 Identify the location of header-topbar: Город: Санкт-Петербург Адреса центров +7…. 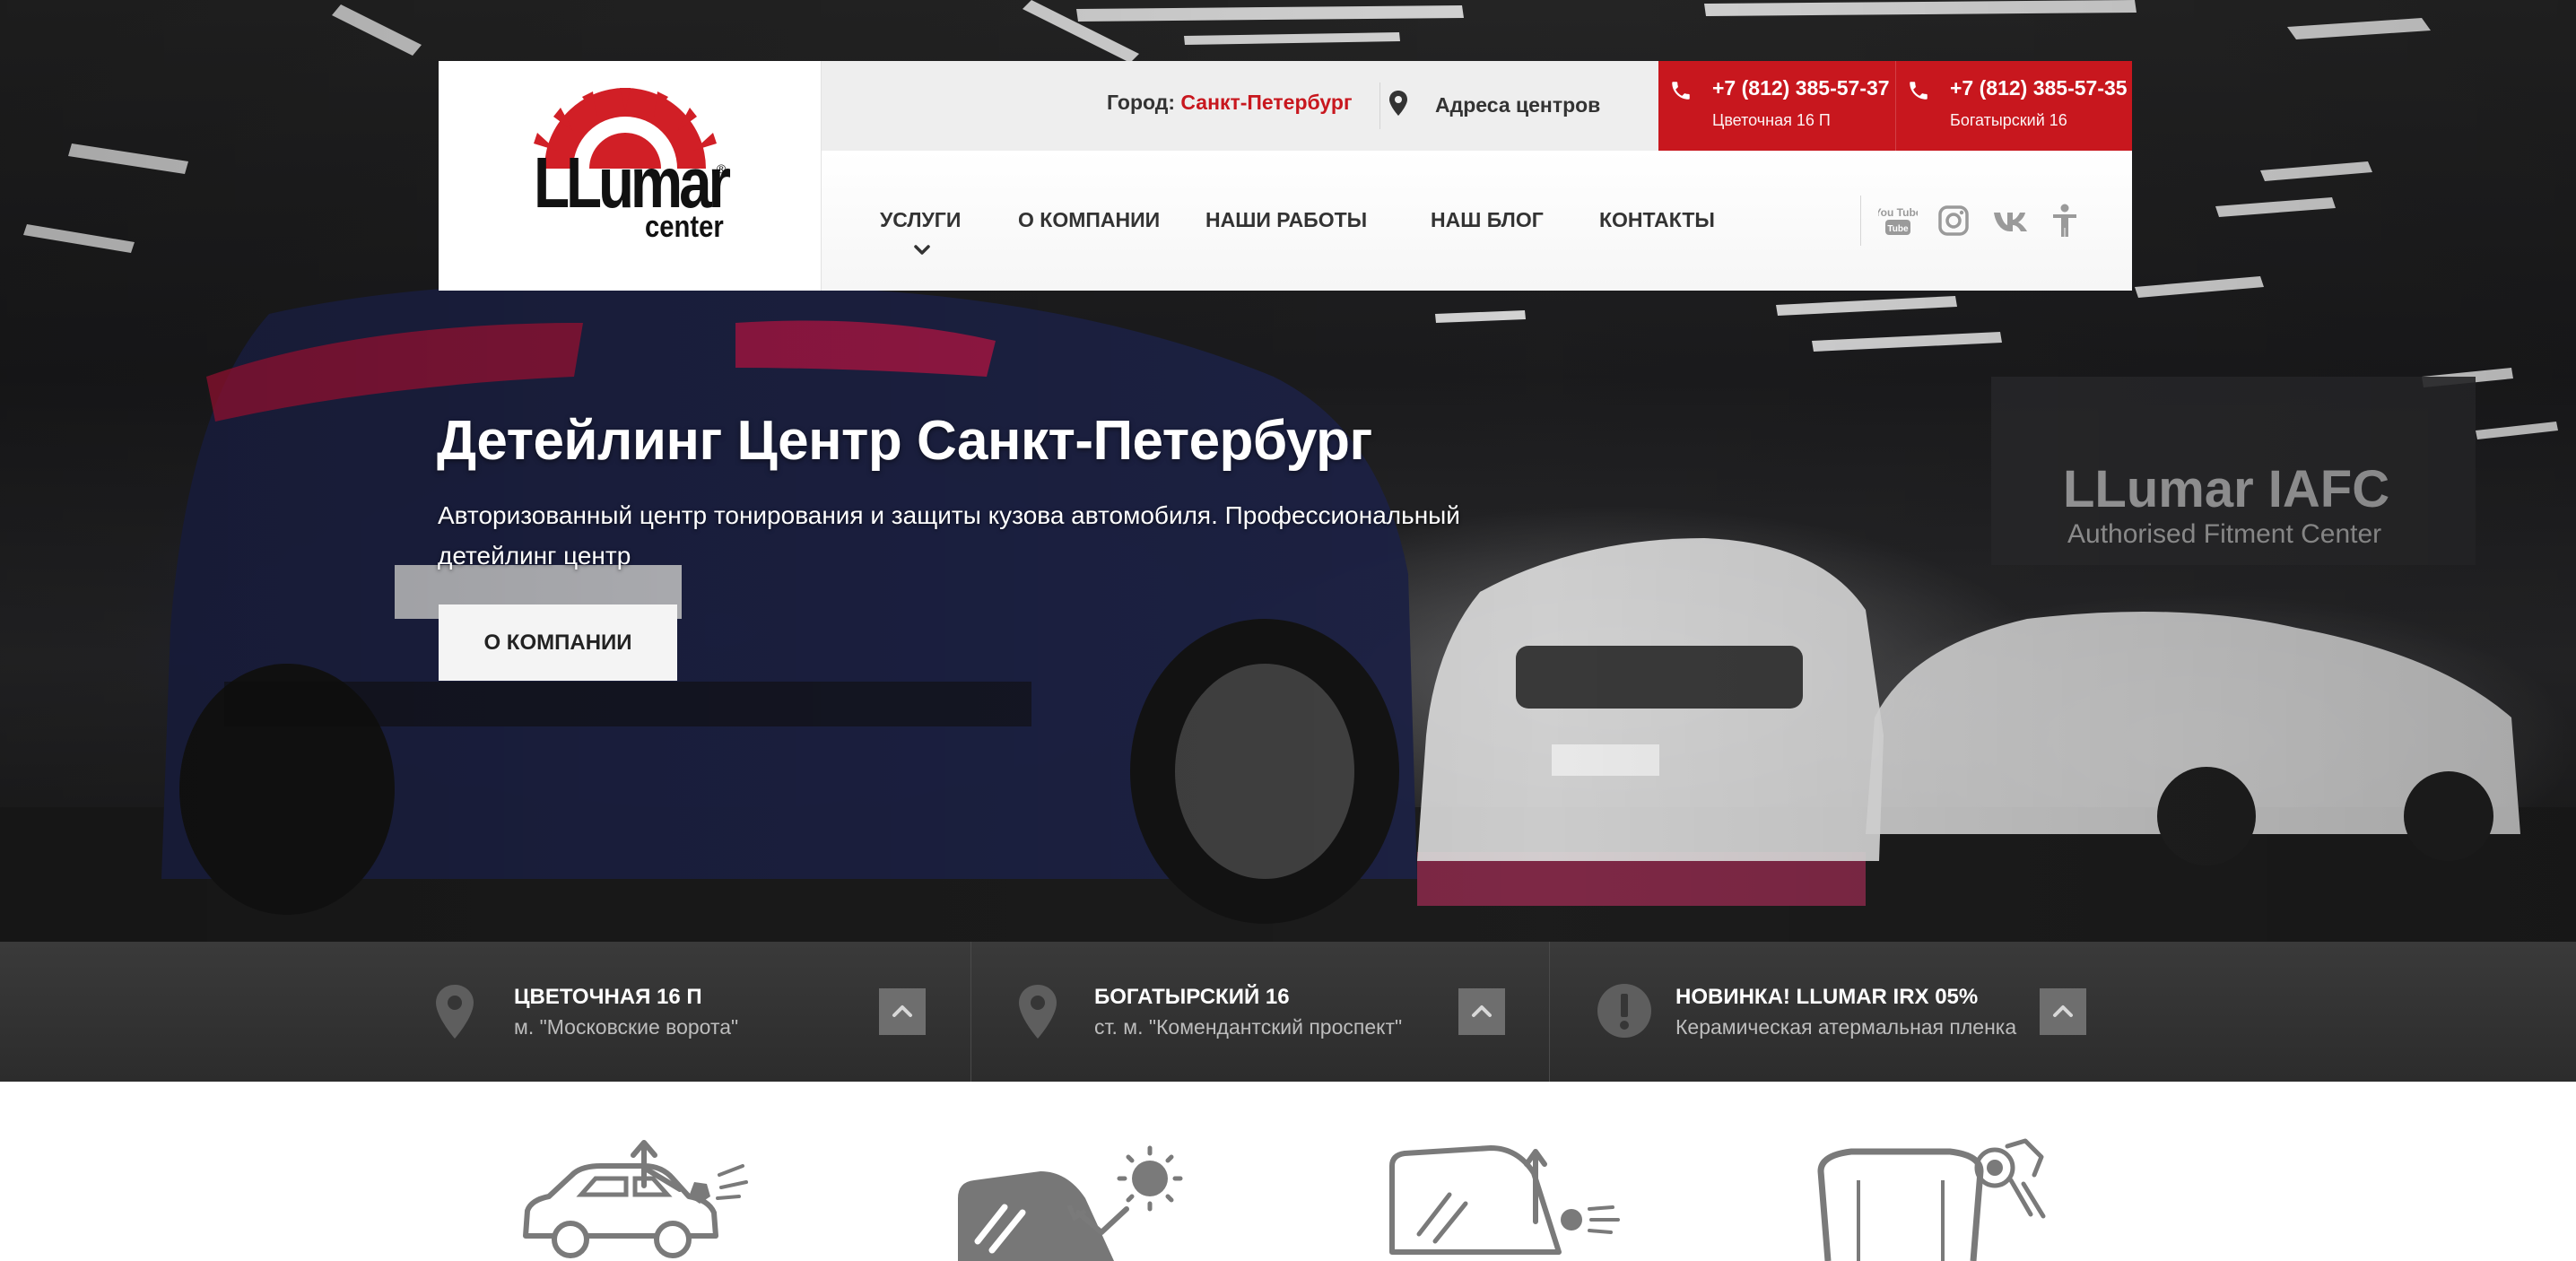
(1477, 106).